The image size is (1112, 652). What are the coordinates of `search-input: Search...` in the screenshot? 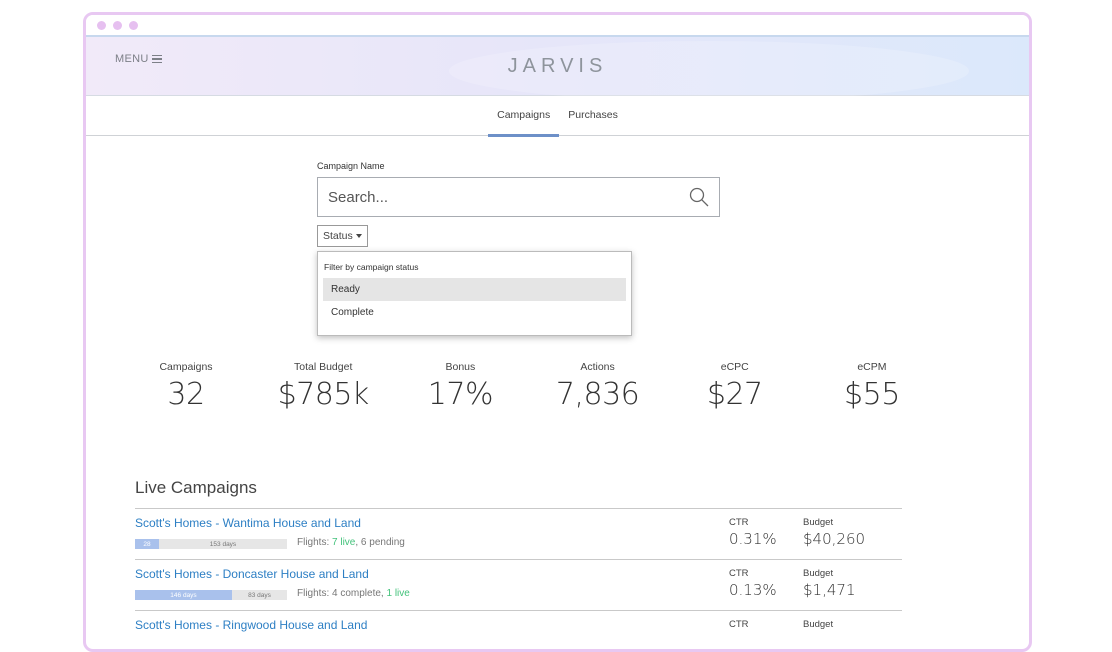 It's located at (518, 197).